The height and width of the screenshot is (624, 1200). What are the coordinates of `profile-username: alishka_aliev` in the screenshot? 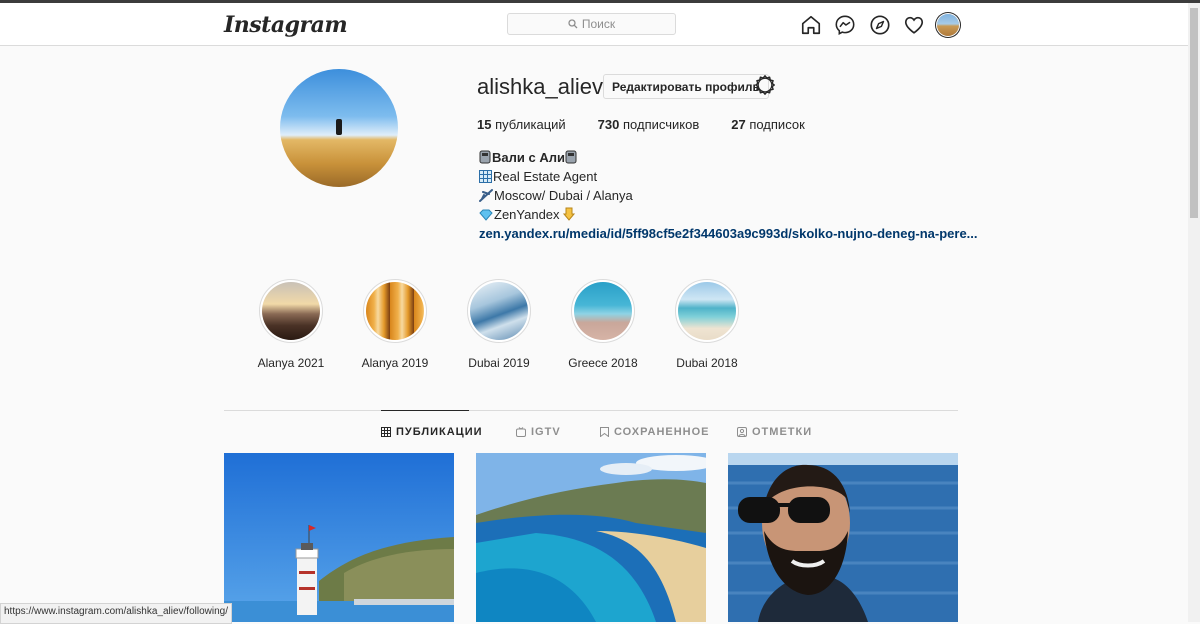 It's located at (540, 86).